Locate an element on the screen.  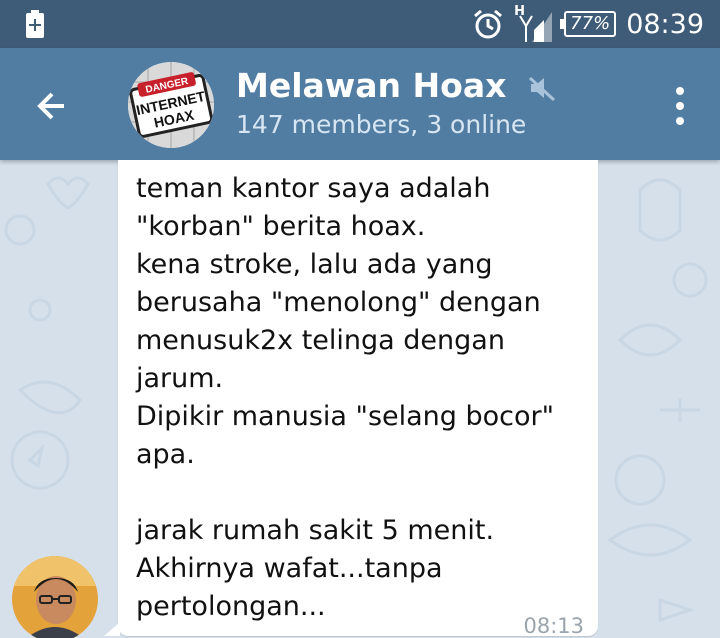
chat-title: Melawan Hoax is located at coordinates (396, 85).